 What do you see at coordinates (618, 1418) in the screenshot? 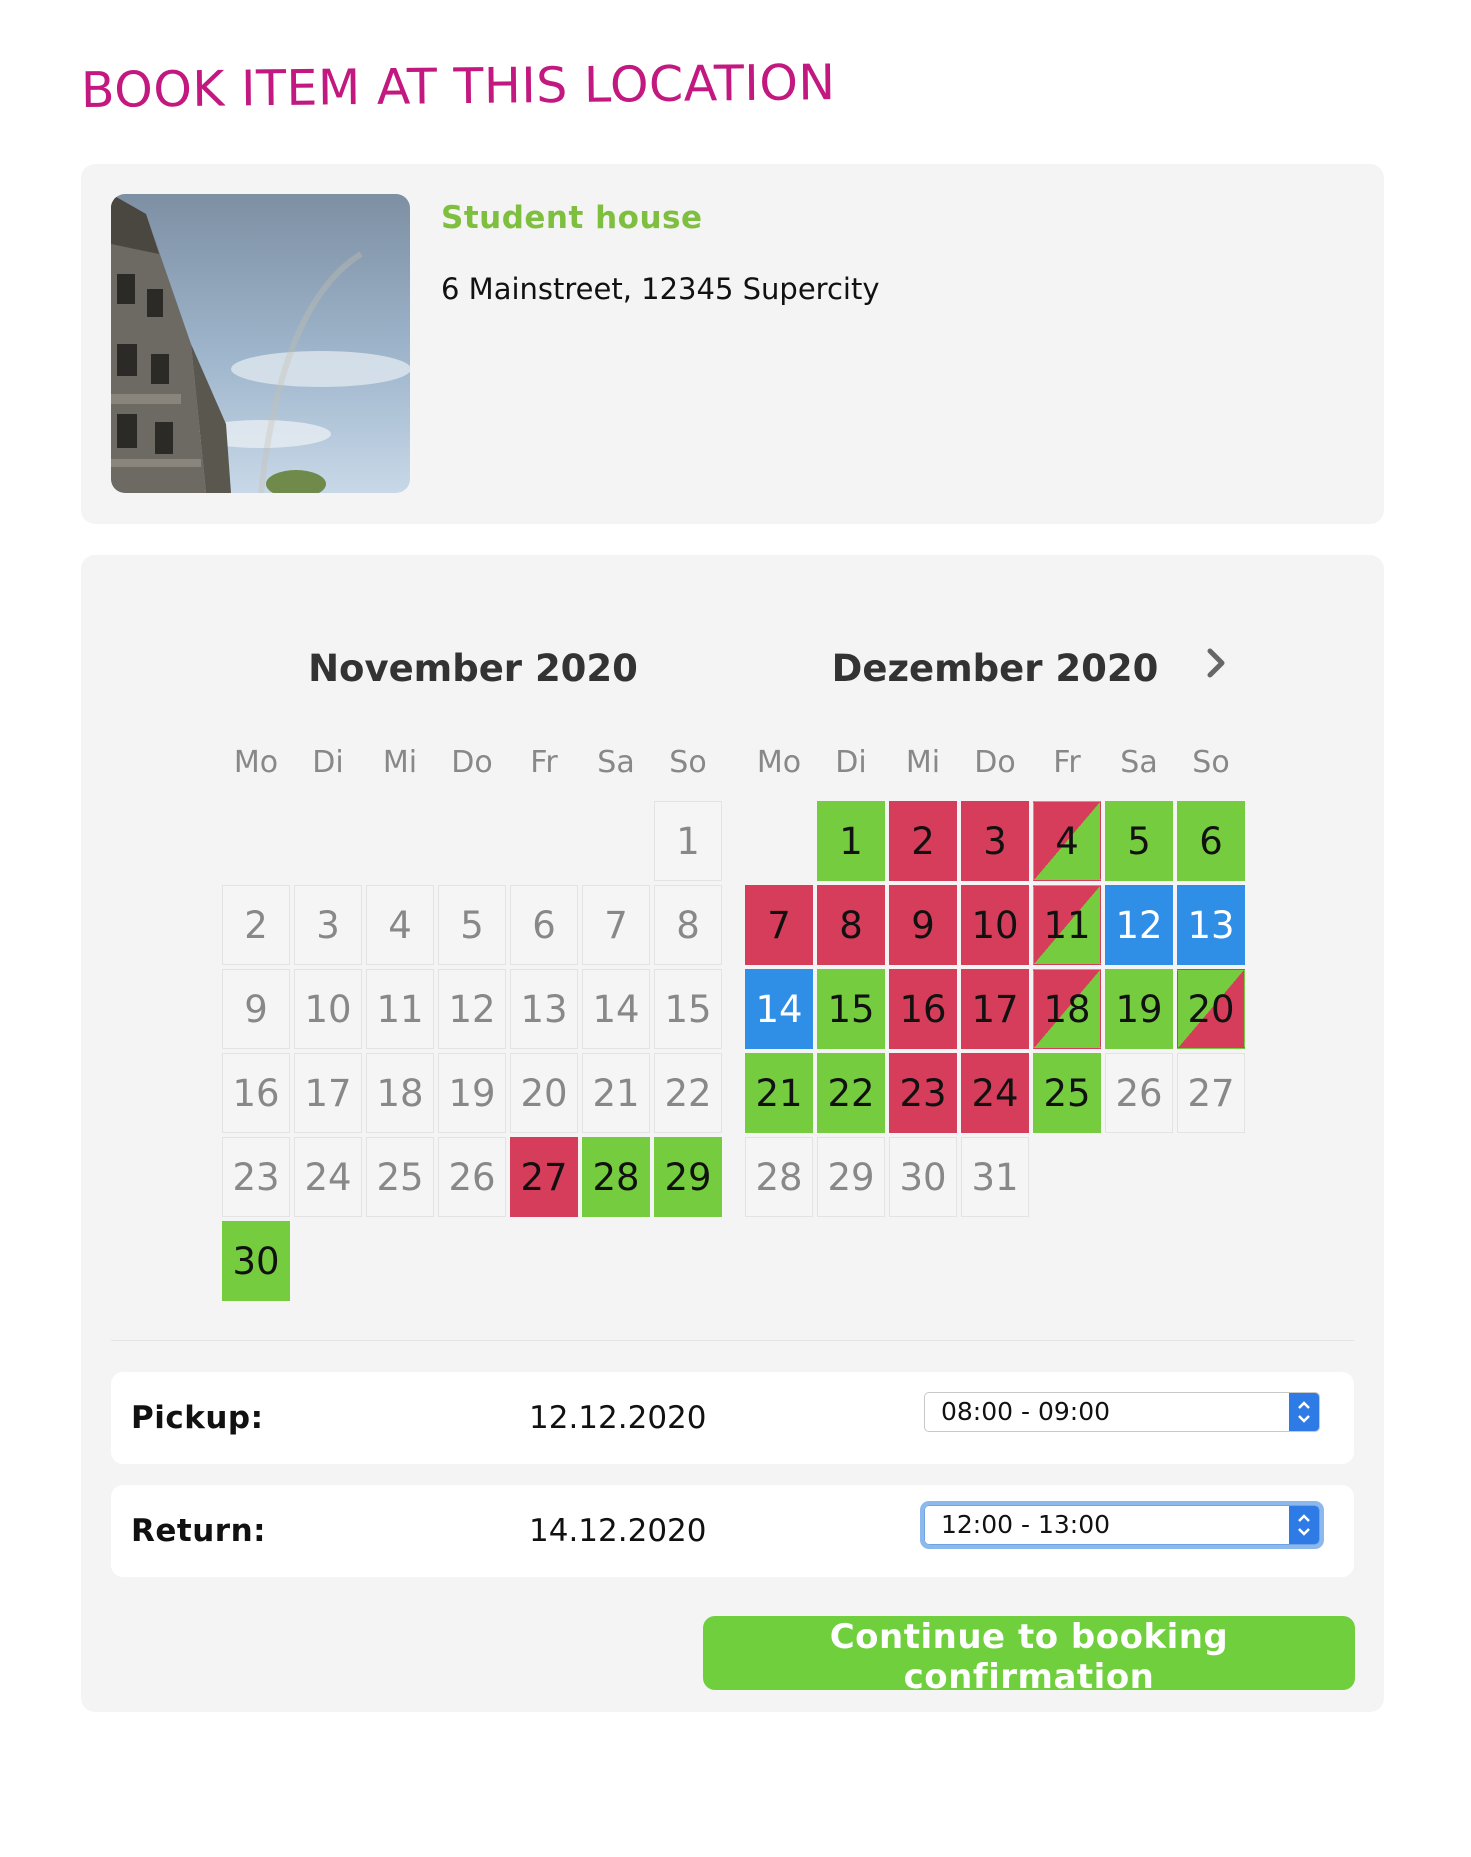
I see `pickup-date: 12.12.2020` at bounding box center [618, 1418].